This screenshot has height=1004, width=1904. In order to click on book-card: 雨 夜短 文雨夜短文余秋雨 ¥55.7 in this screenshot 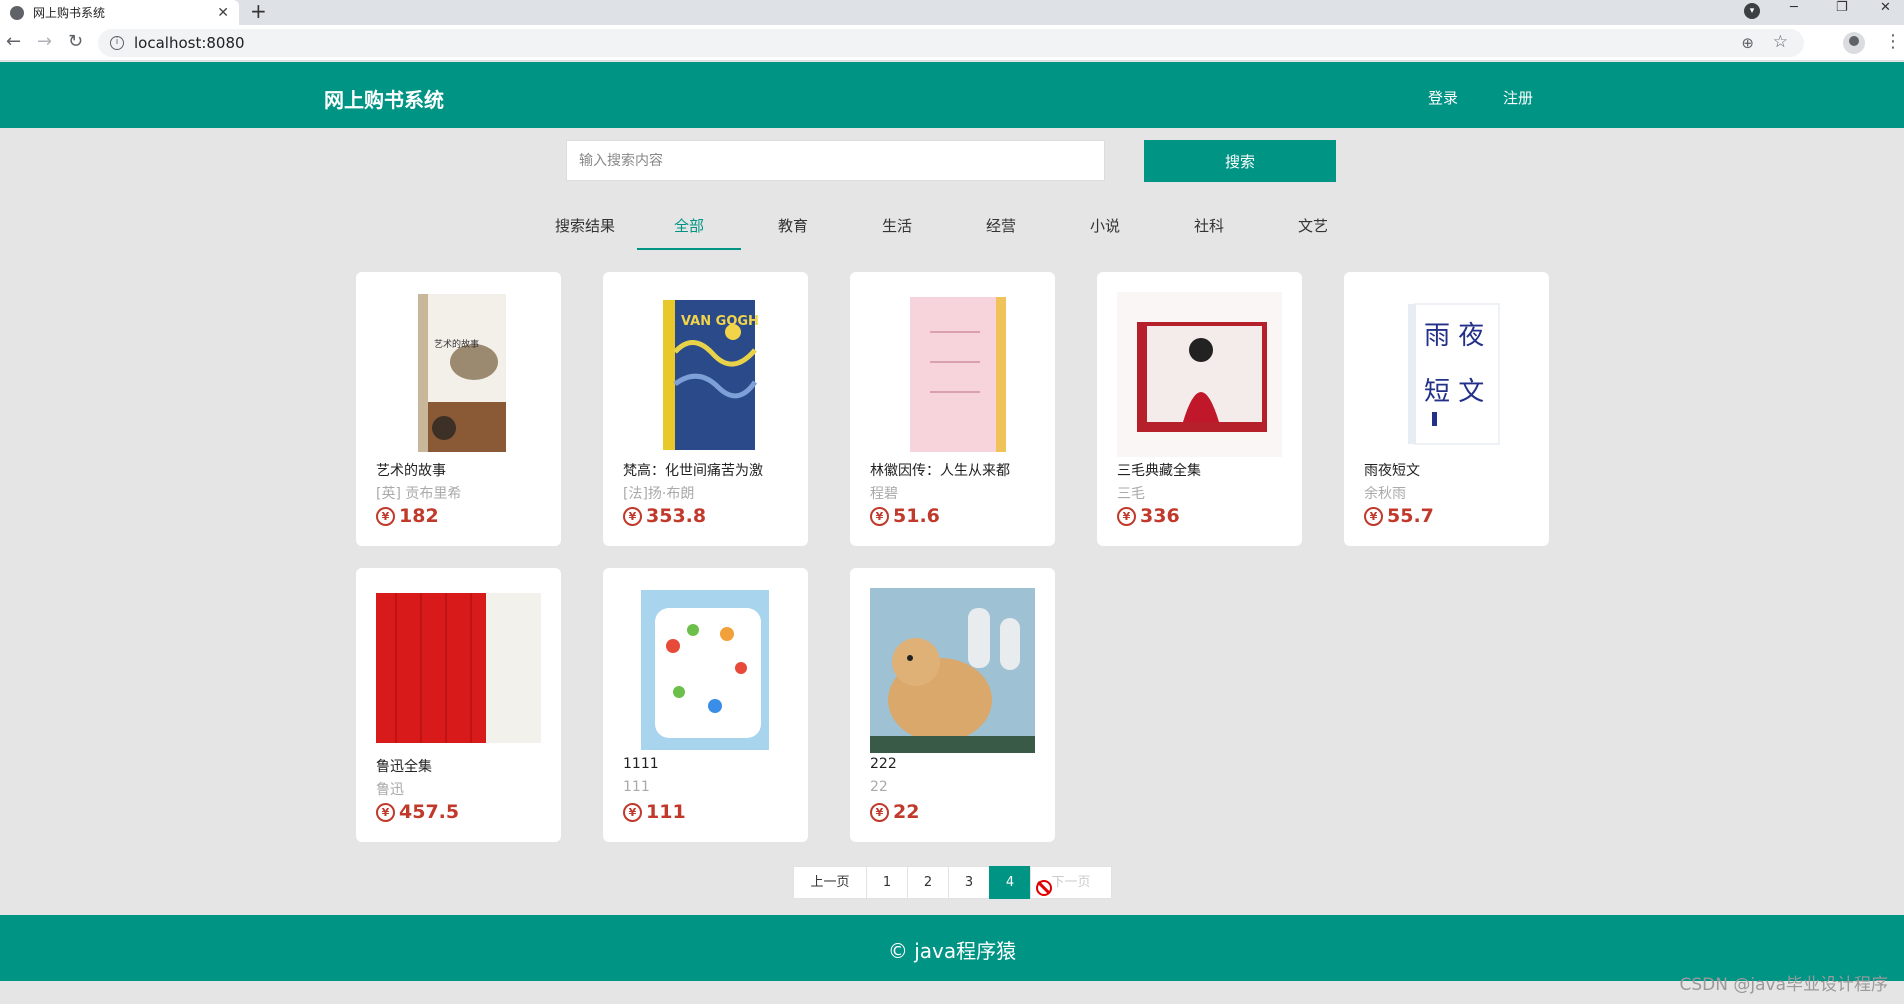, I will do `click(1446, 409)`.